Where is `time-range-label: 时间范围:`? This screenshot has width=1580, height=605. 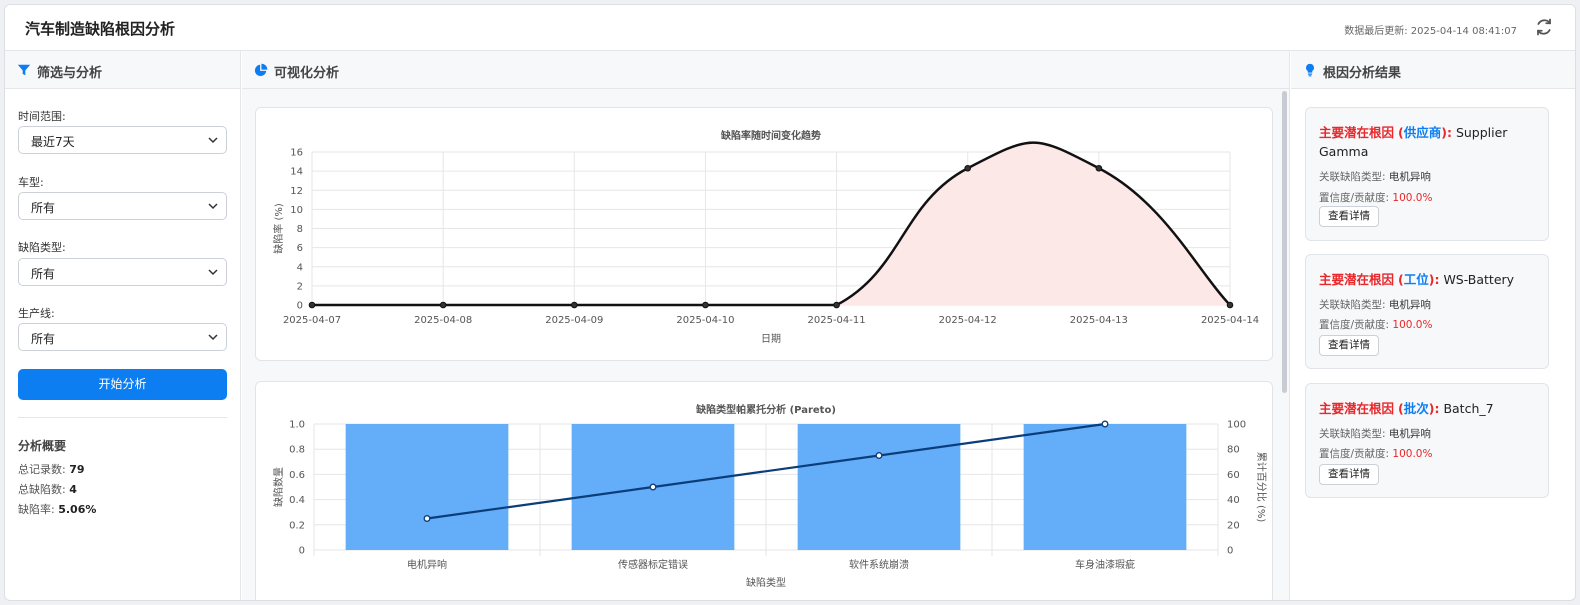 time-range-label: 时间范围: is located at coordinates (42, 116).